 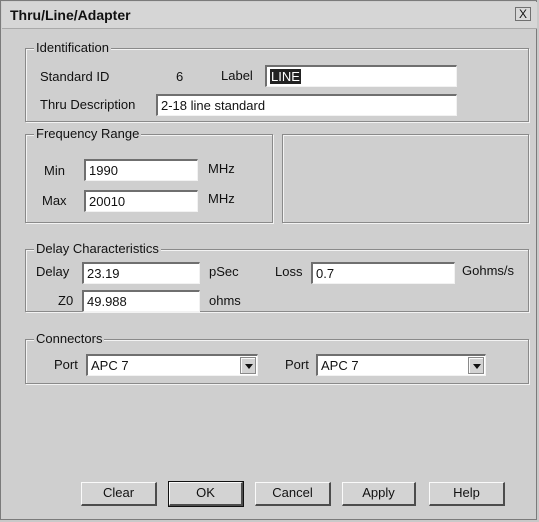 What do you see at coordinates (75, 76) in the screenshot?
I see `standard-id-label: Standard ID` at bounding box center [75, 76].